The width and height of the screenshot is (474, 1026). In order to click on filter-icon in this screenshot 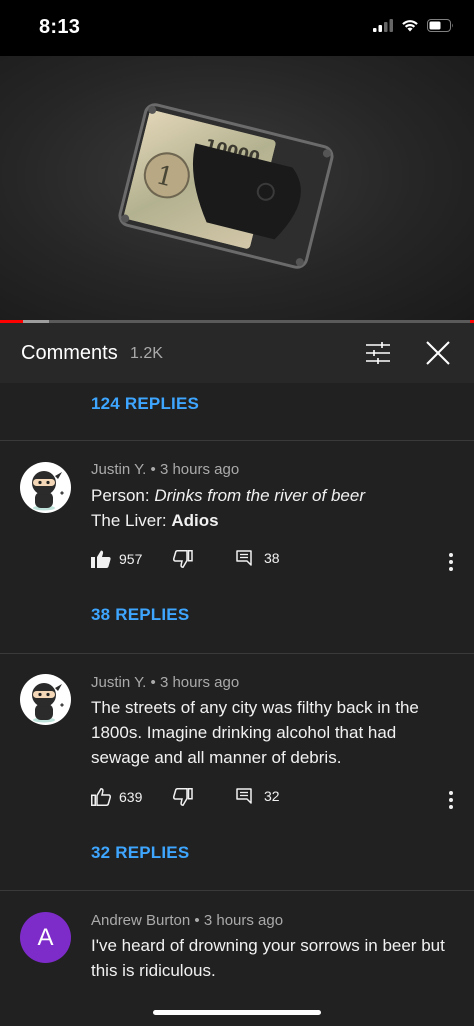, I will do `click(378, 353)`.